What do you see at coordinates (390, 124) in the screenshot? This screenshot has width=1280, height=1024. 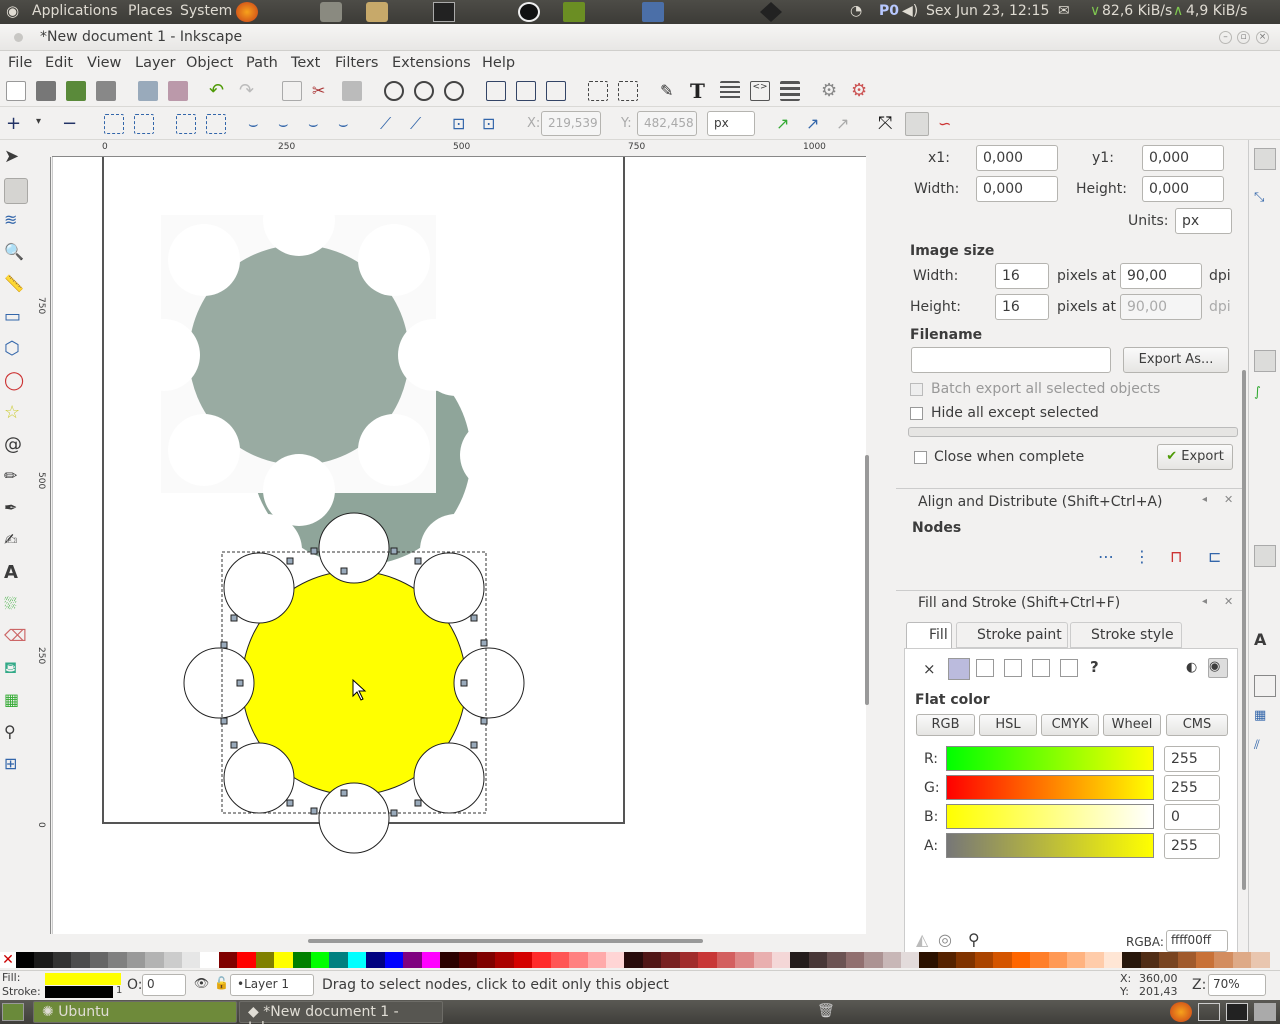 I see `line-segment-icon: ⟋` at bounding box center [390, 124].